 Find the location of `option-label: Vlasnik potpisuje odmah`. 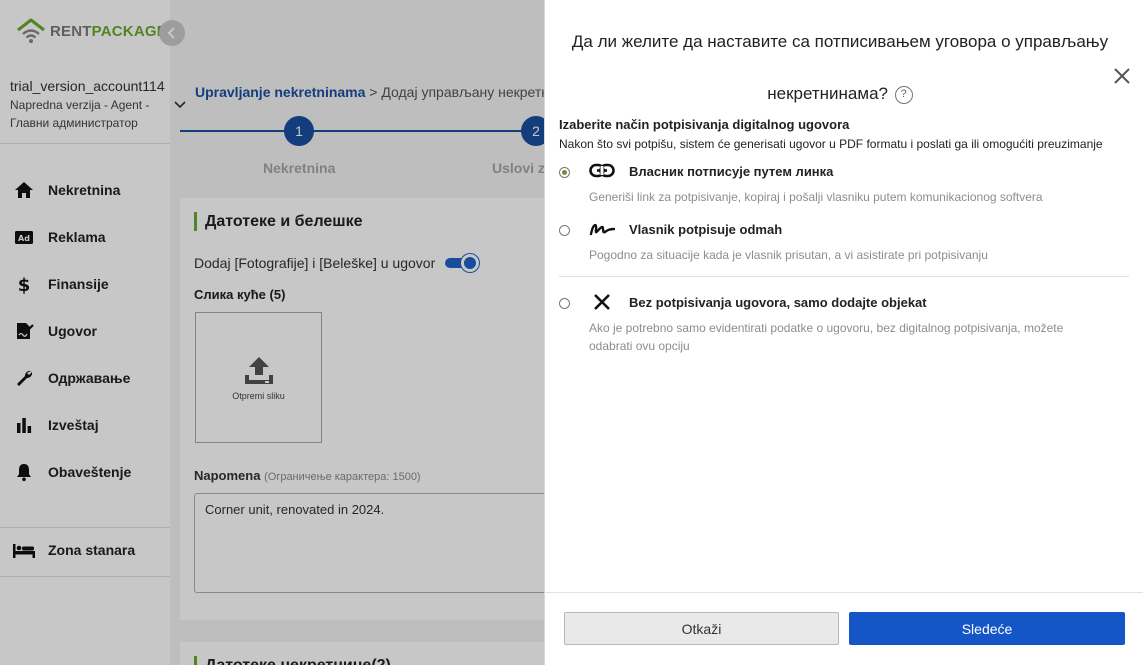

option-label: Vlasnik potpisuje odmah is located at coordinates (706, 229).